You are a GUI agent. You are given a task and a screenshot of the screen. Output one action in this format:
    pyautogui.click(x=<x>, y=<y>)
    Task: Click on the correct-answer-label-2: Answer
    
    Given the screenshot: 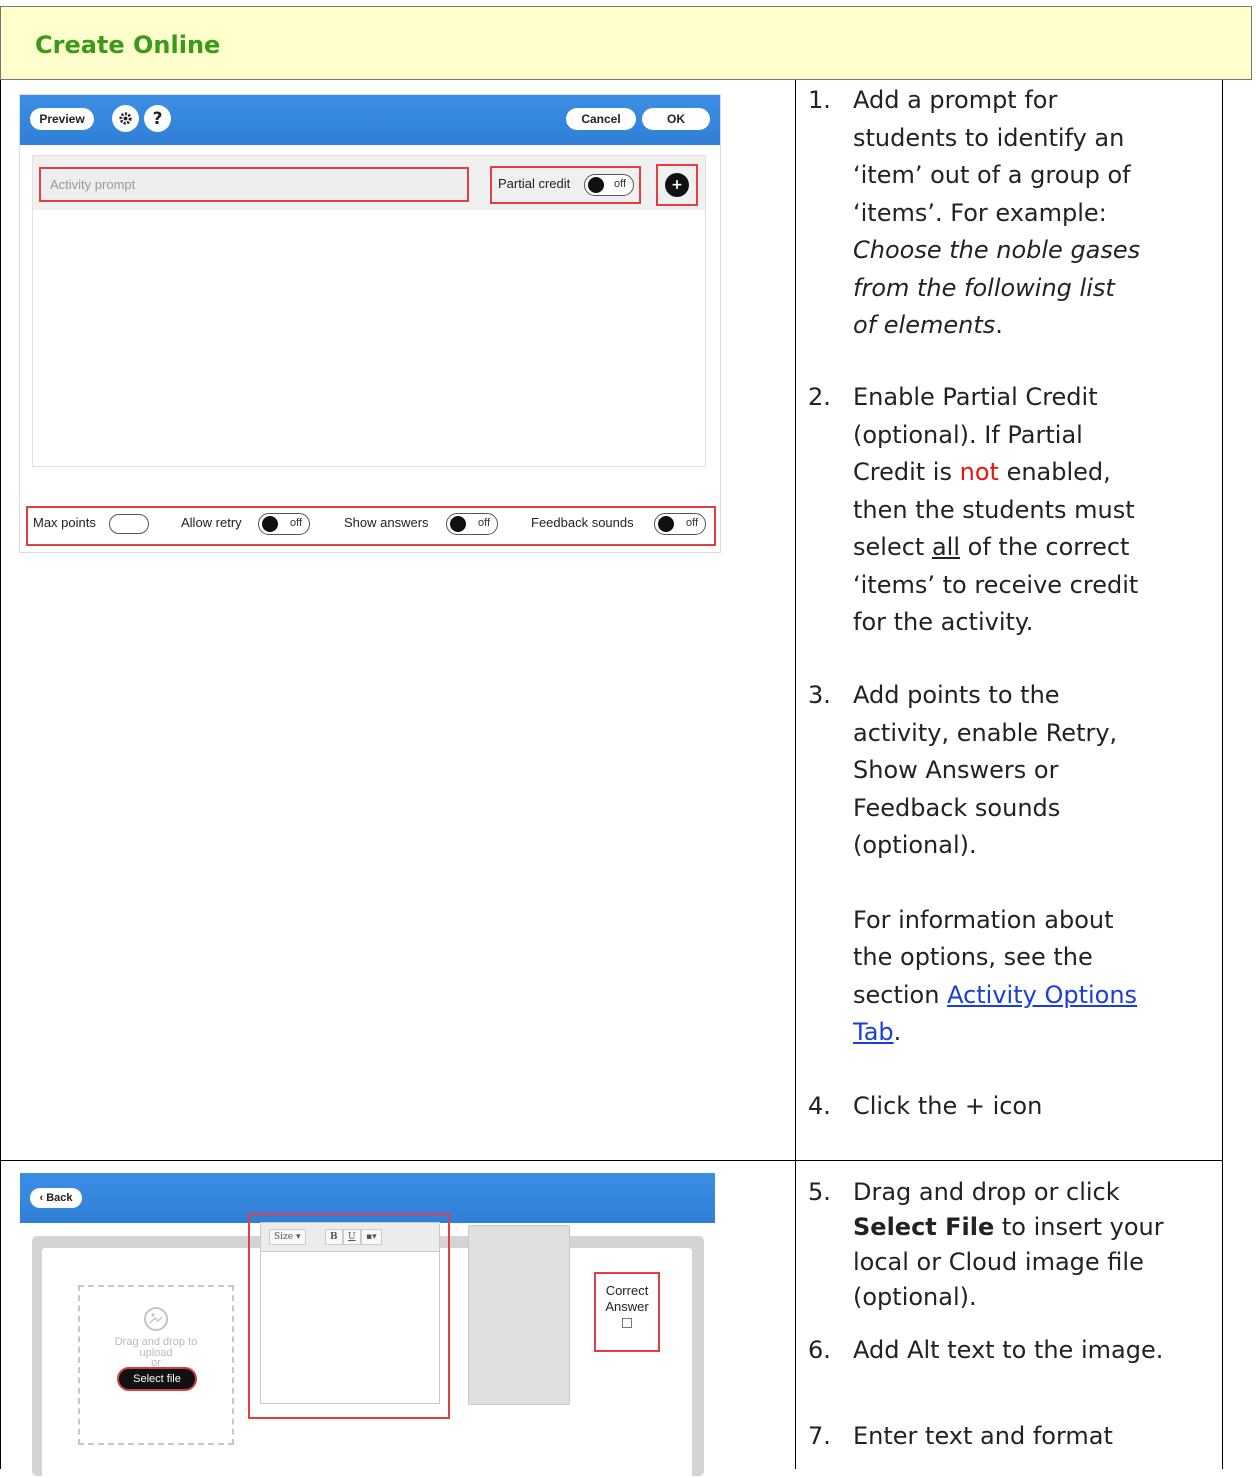 What is the action you would take?
    pyautogui.click(x=627, y=1306)
    